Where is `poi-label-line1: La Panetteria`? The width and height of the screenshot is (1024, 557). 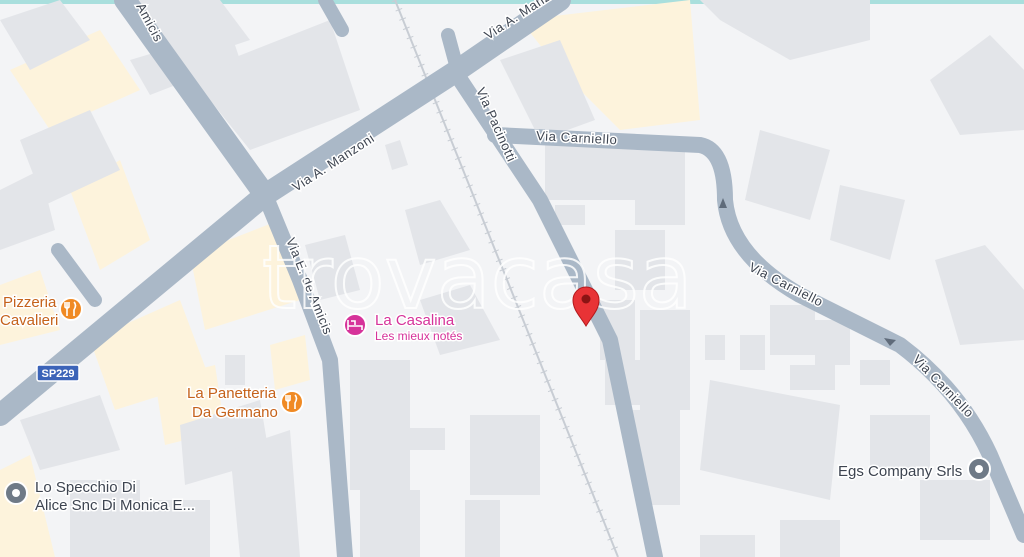 poi-label-line1: La Panetteria is located at coordinates (232, 393).